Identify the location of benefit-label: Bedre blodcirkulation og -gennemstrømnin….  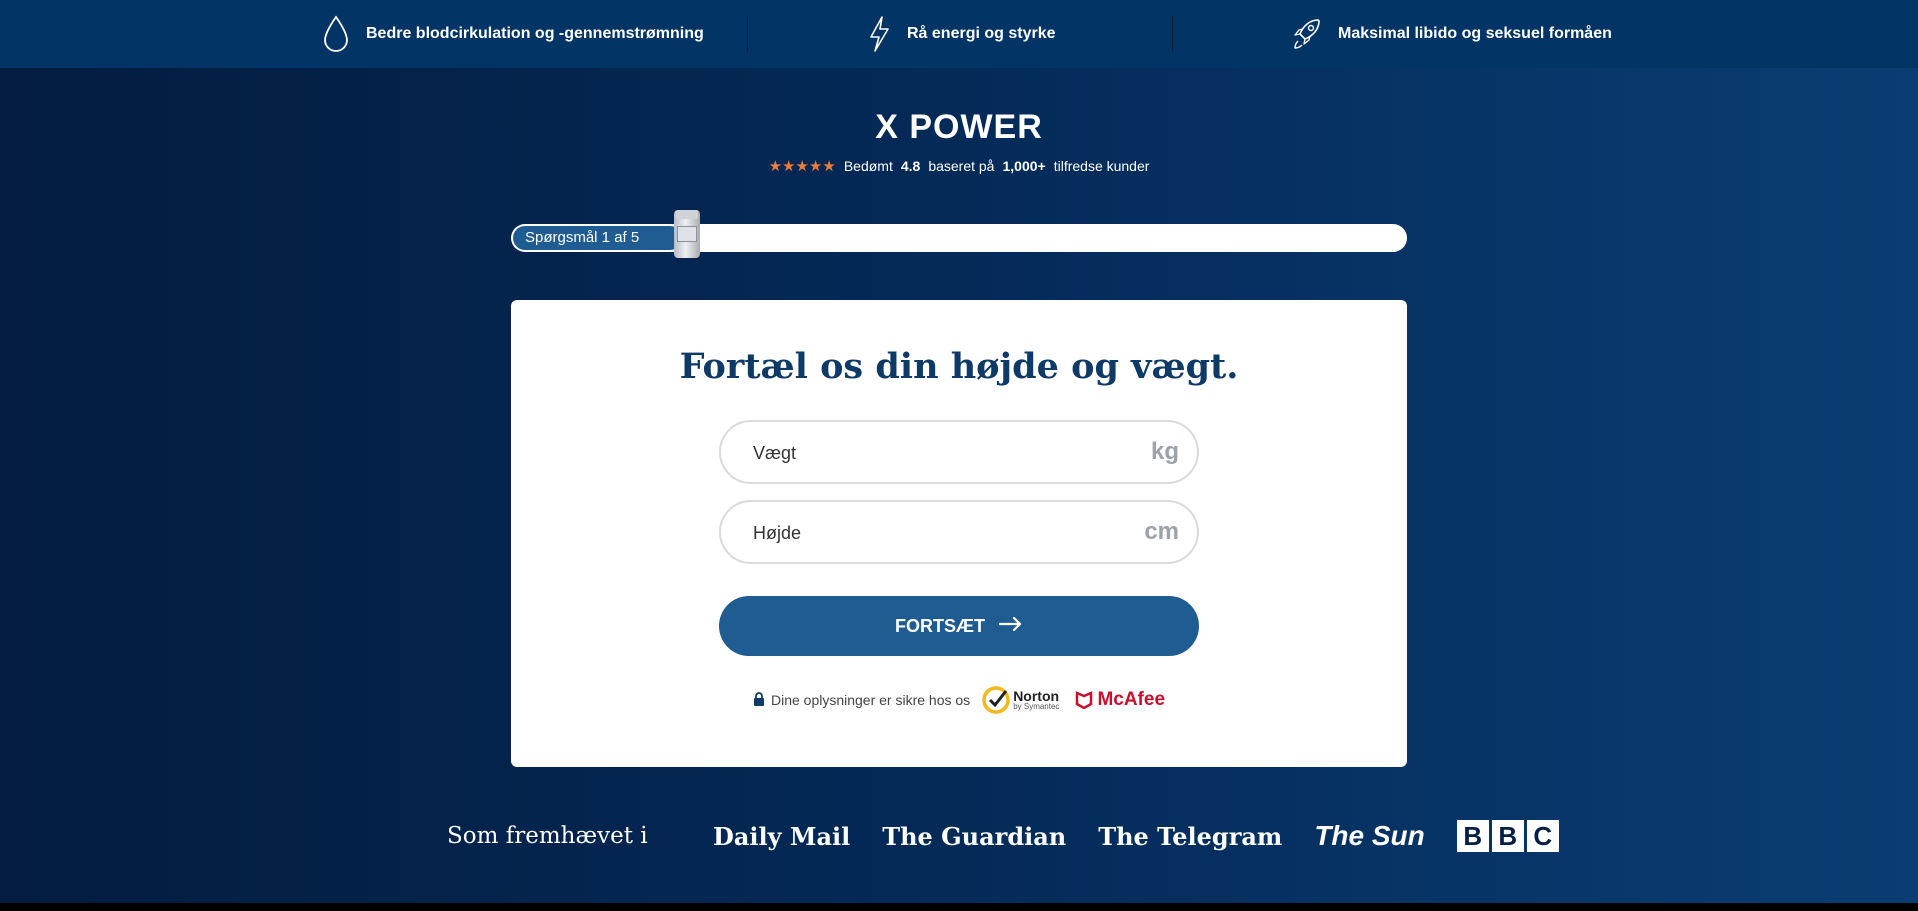
(535, 33).